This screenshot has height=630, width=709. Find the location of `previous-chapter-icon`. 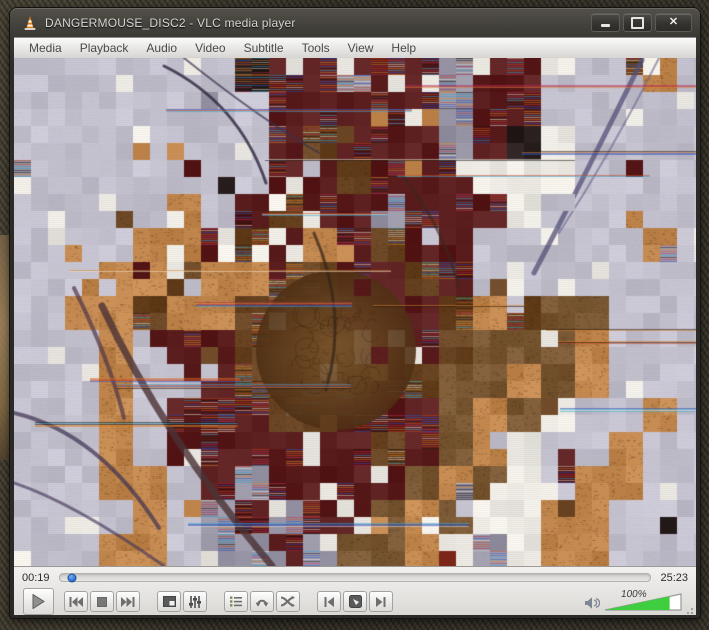

previous-chapter-icon is located at coordinates (329, 601).